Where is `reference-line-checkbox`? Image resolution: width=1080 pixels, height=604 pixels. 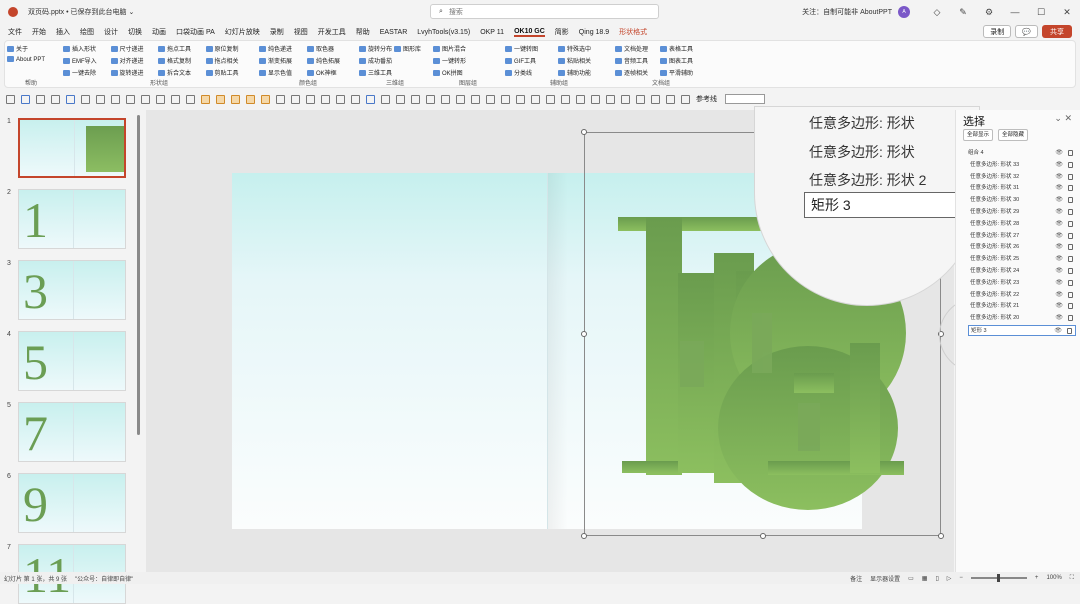 reference-line-checkbox is located at coordinates (685, 99).